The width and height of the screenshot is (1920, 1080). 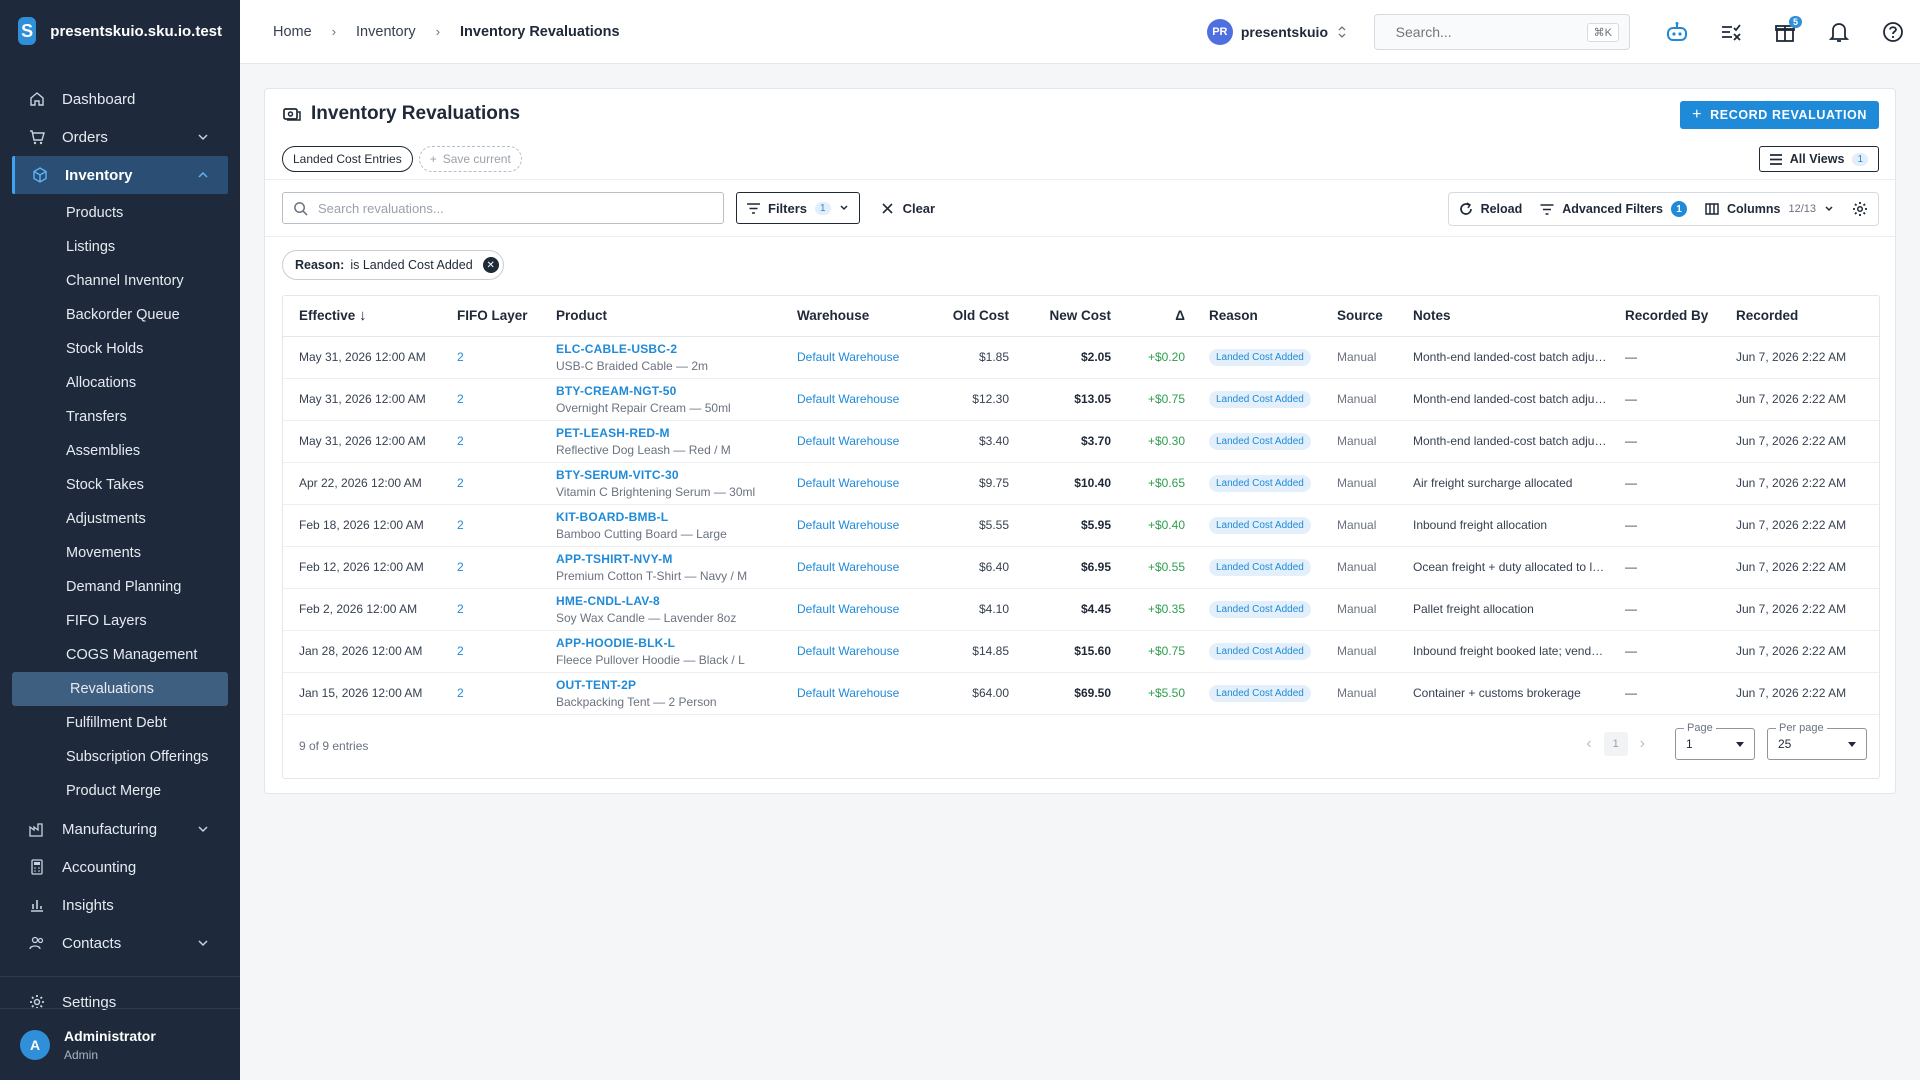 I want to click on tasks-button, so click(x=1731, y=32).